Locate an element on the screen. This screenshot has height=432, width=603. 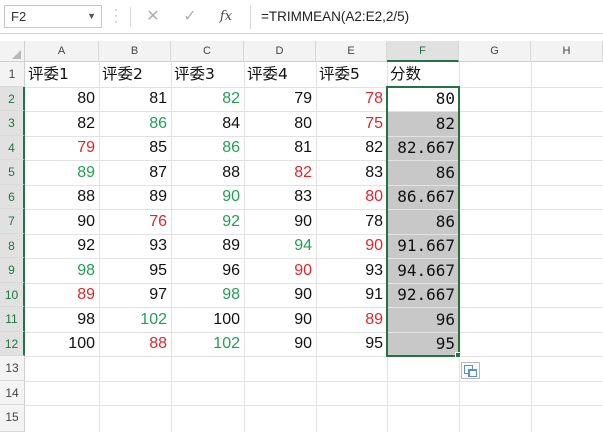
cell-f4: 82.667 is located at coordinates (423, 148).